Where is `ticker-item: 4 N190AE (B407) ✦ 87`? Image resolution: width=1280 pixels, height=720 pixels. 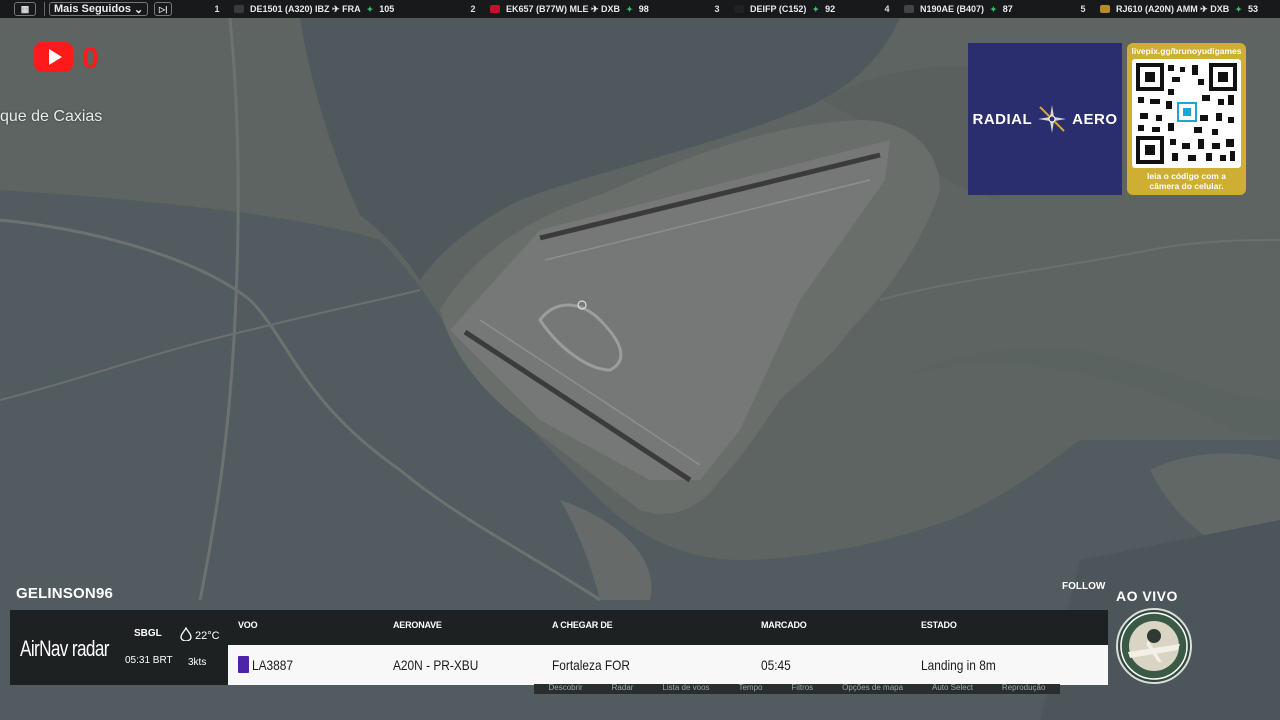
ticker-item: 4 N190AE (B407) ✦ 87 is located at coordinates (944, 9).